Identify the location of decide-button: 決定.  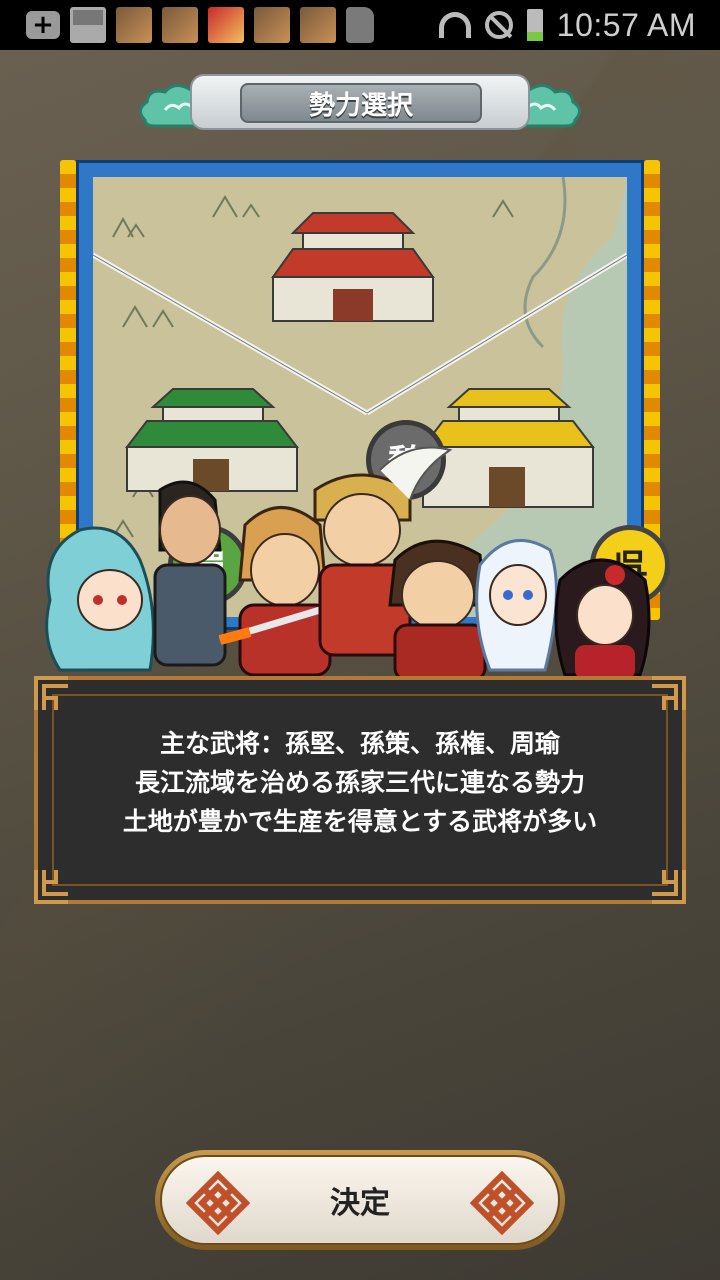
(360, 1200).